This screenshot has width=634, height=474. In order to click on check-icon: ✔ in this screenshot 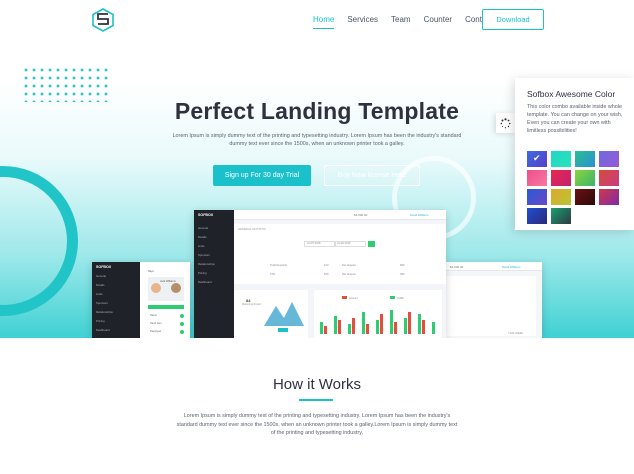, I will do `click(537, 158)`.